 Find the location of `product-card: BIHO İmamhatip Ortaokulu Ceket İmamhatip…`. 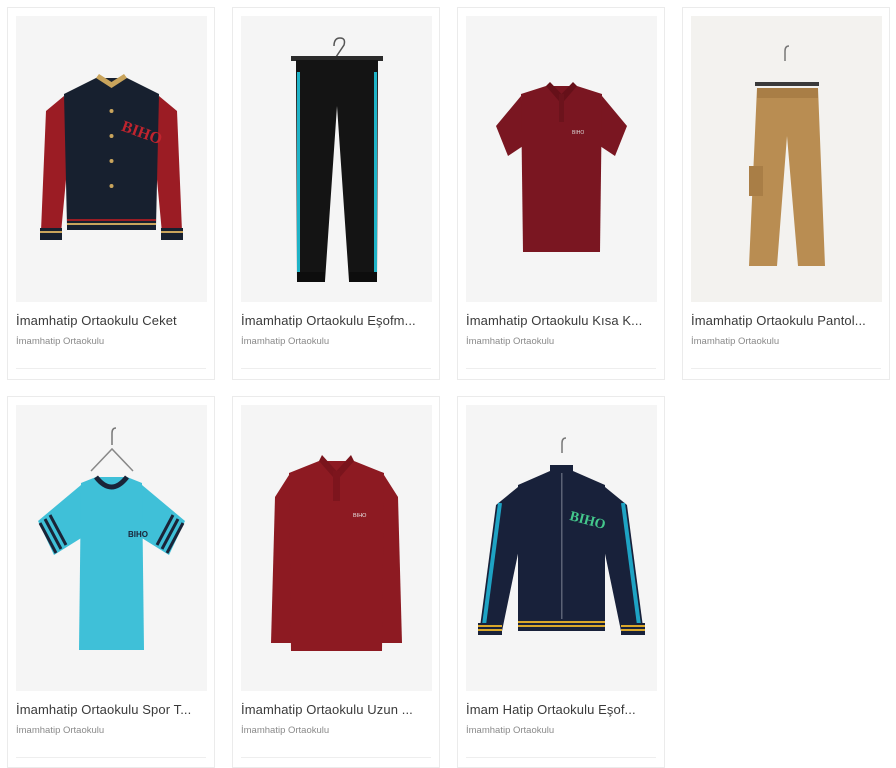

product-card: BIHO İmamhatip Ortaokulu Ceket İmamhatip… is located at coordinates (111, 193).